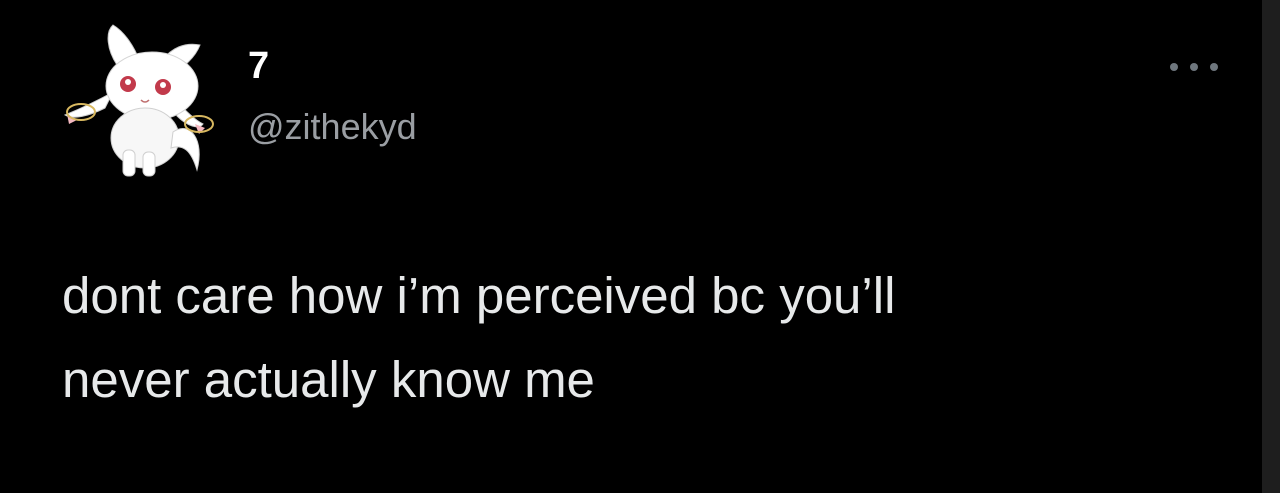 The image size is (1280, 493). Describe the element at coordinates (1271, 246) in the screenshot. I see `screen-edge` at that location.